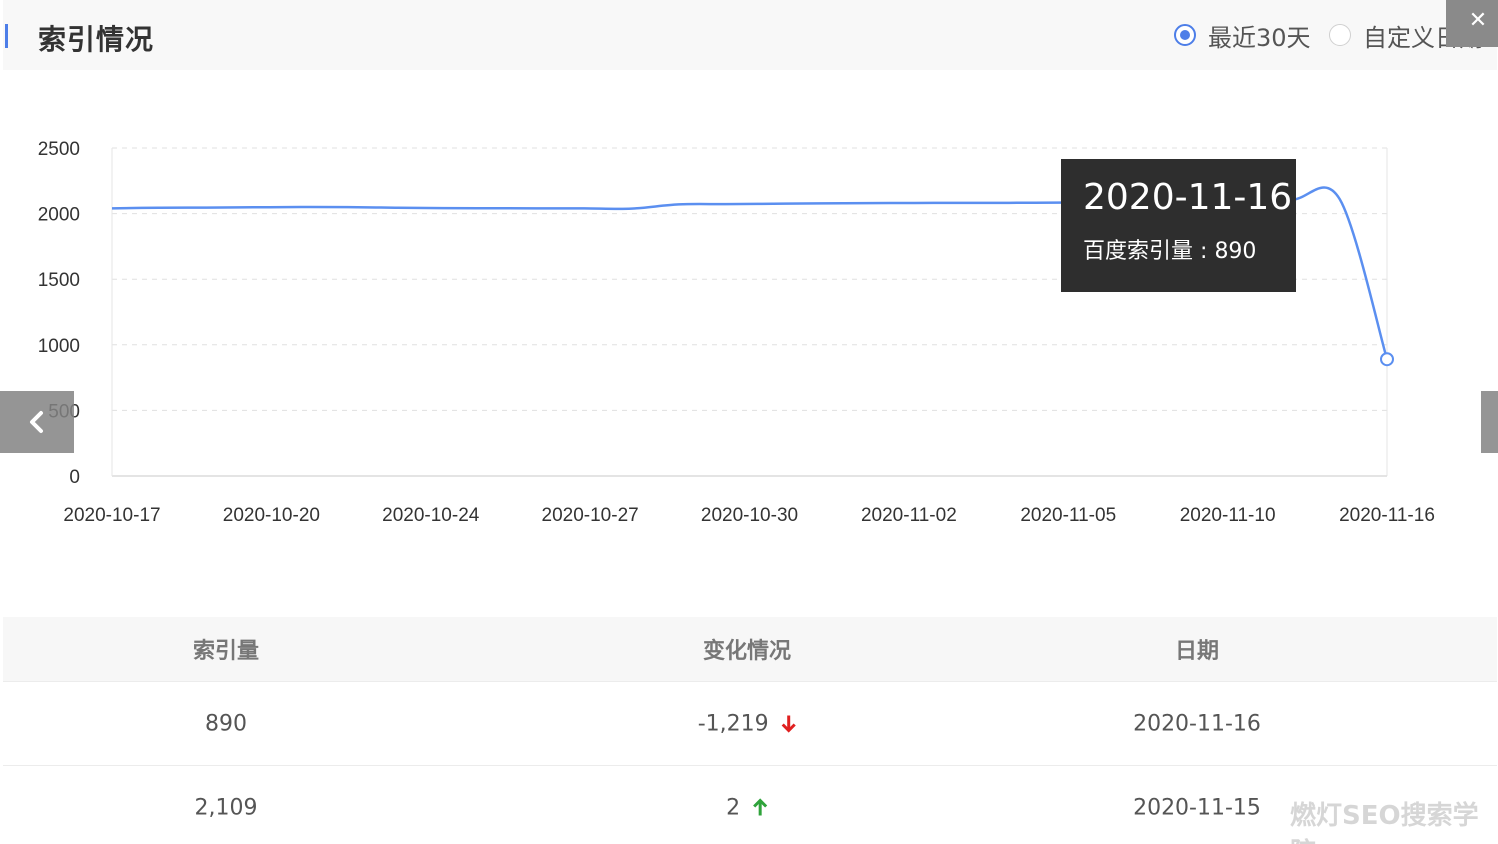 The width and height of the screenshot is (1498, 844). I want to click on x-tick-label: 2020-11-05, so click(1068, 515).